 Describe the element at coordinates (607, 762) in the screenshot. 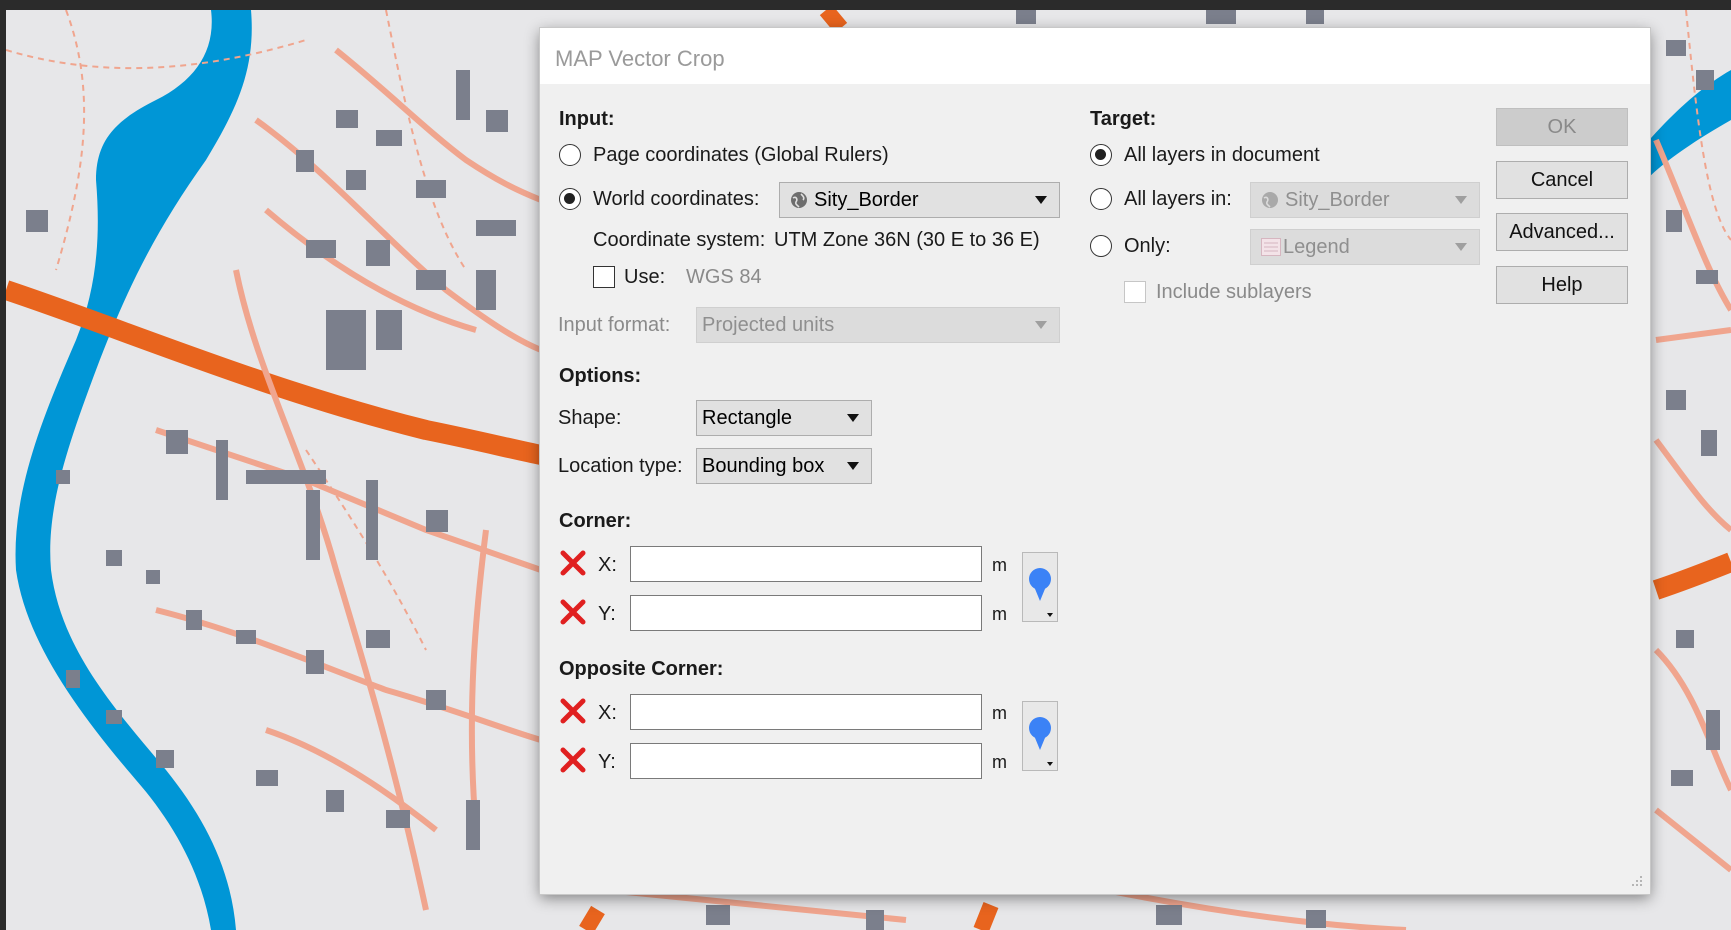

I see `opposite-y-label: Y:` at that location.